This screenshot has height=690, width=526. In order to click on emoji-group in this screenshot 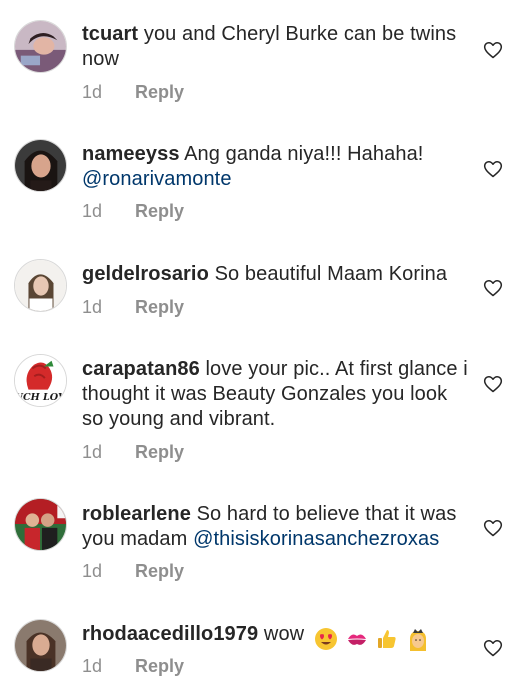, I will do `click(372, 638)`.